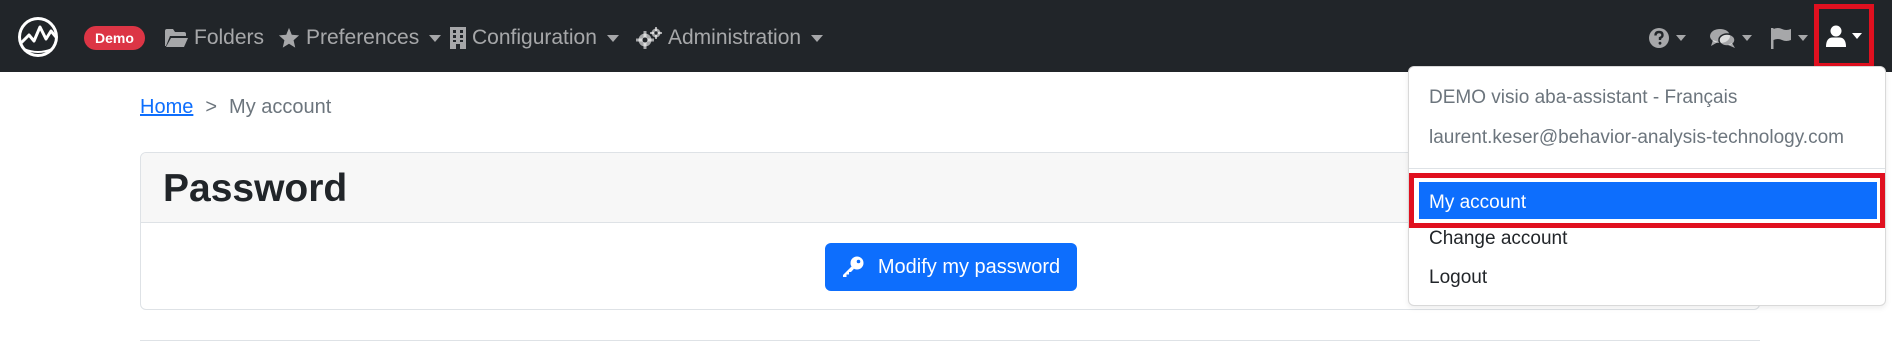 This screenshot has height=344, width=1892. I want to click on flag-menu-toggle, so click(1789, 38).